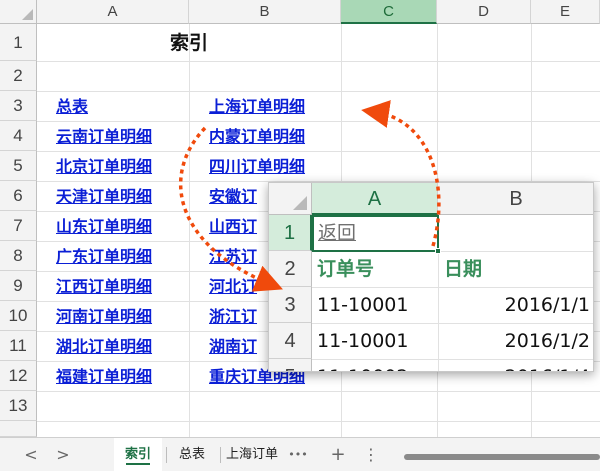 The image size is (600, 471). I want to click on tab-label: 索引, so click(137, 454).